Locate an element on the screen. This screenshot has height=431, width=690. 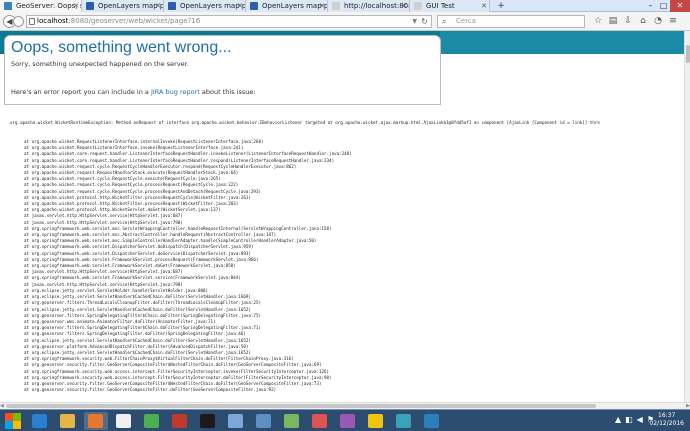
taskbar-app-cmd is located at coordinates (208, 421).